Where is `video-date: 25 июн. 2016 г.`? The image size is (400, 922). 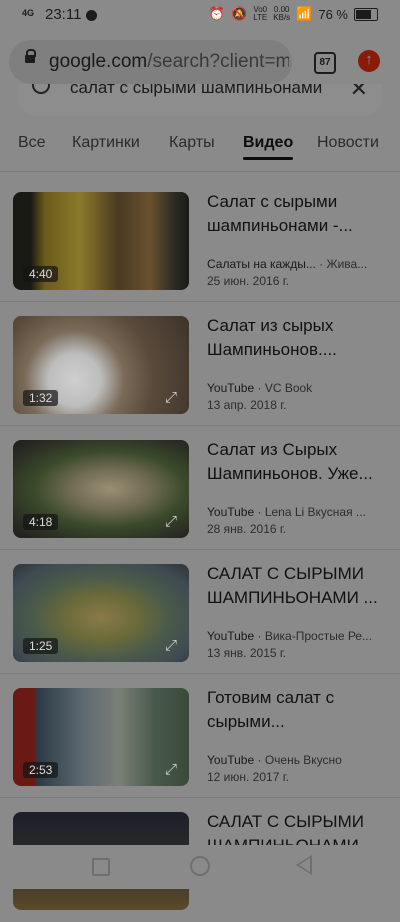 video-date: 25 июн. 2016 г. is located at coordinates (248, 281).